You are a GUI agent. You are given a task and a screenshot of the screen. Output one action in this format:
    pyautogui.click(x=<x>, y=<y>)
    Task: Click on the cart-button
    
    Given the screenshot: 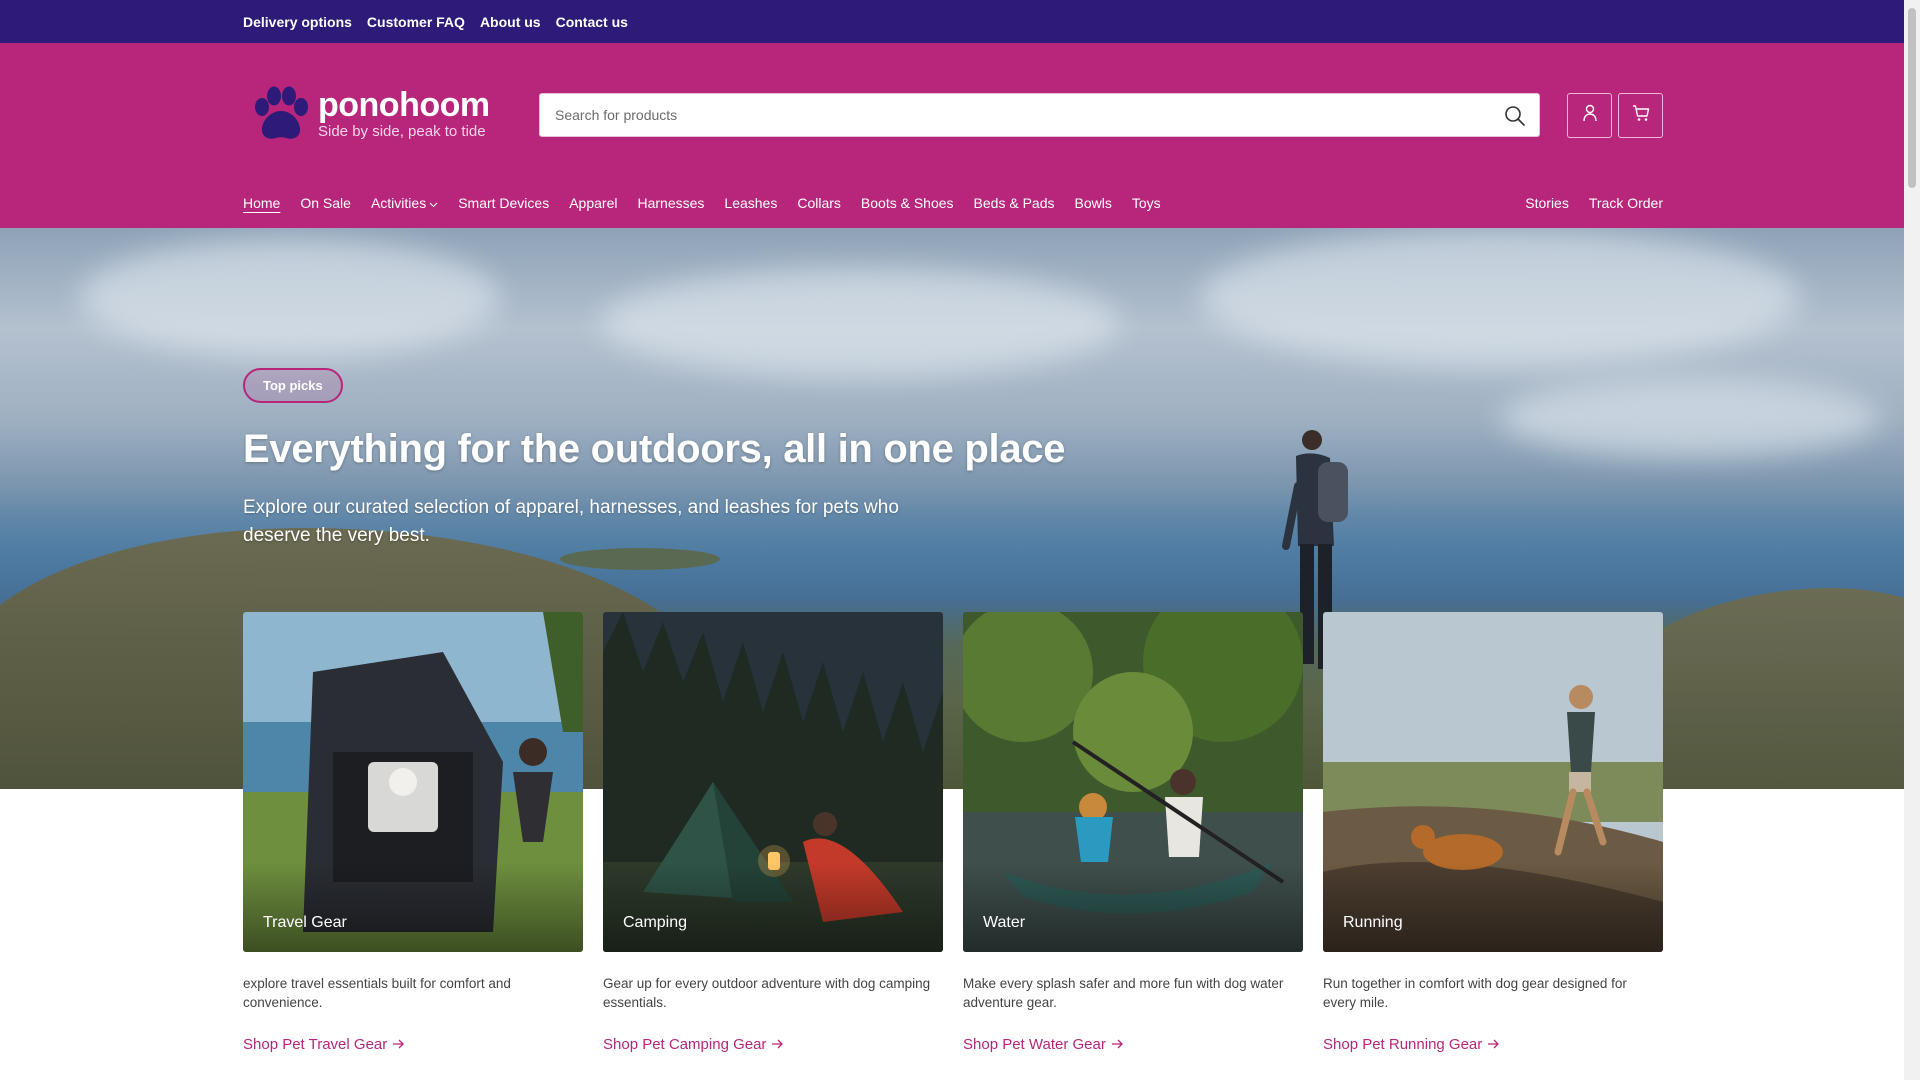 What is the action you would take?
    pyautogui.click(x=1640, y=115)
    